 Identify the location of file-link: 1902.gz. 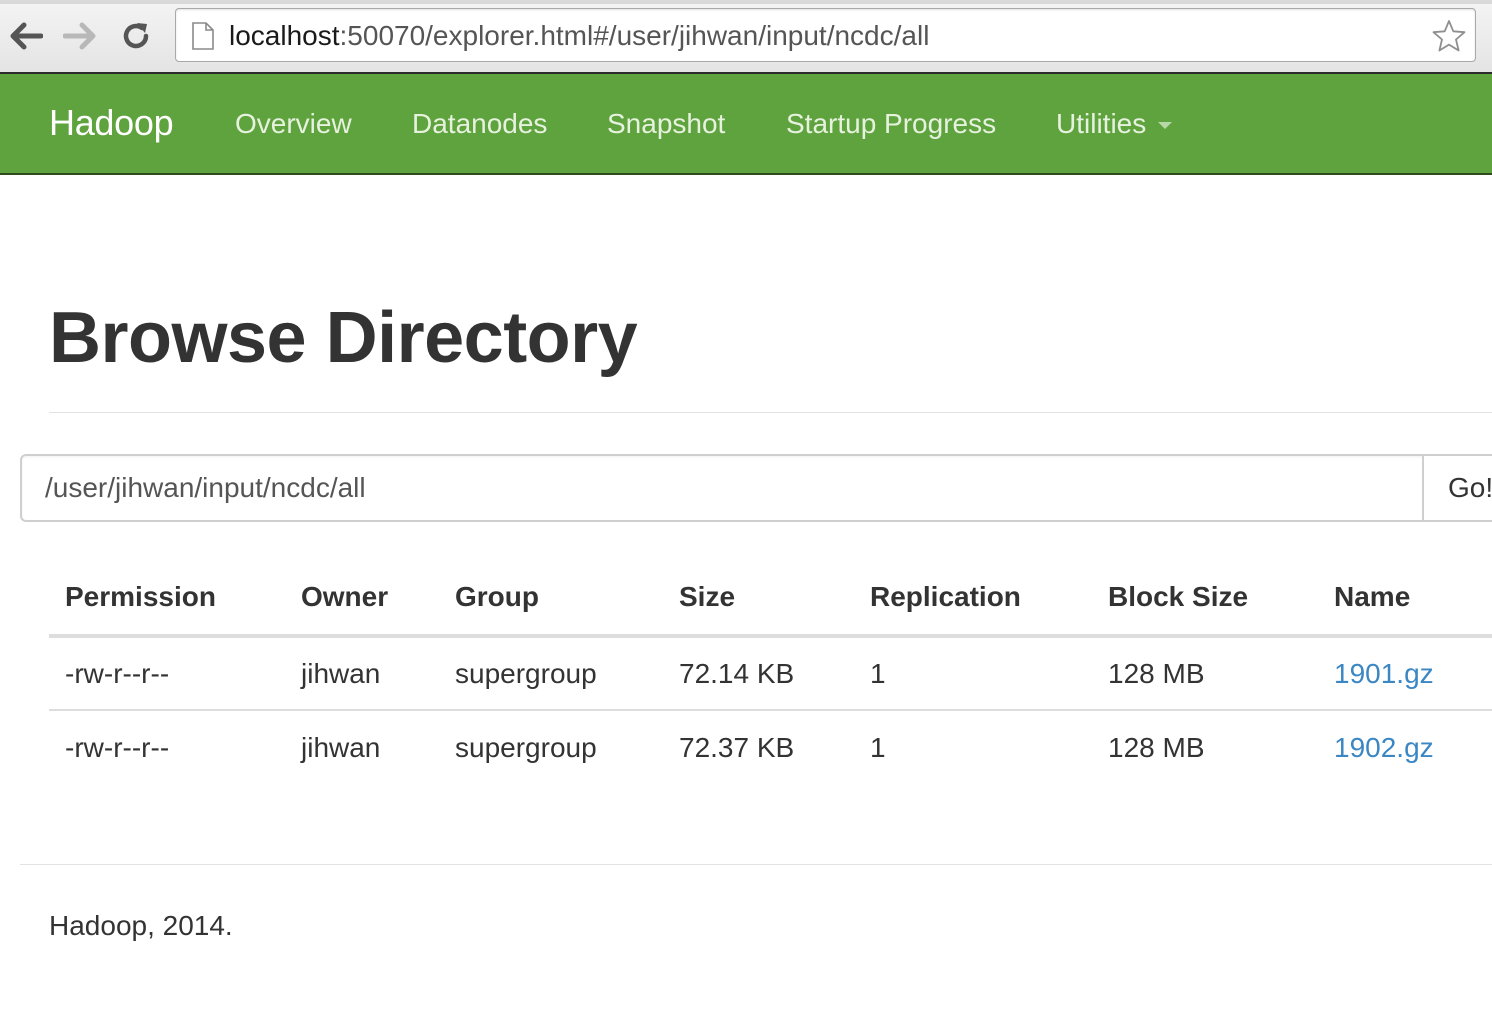
(1384, 747).